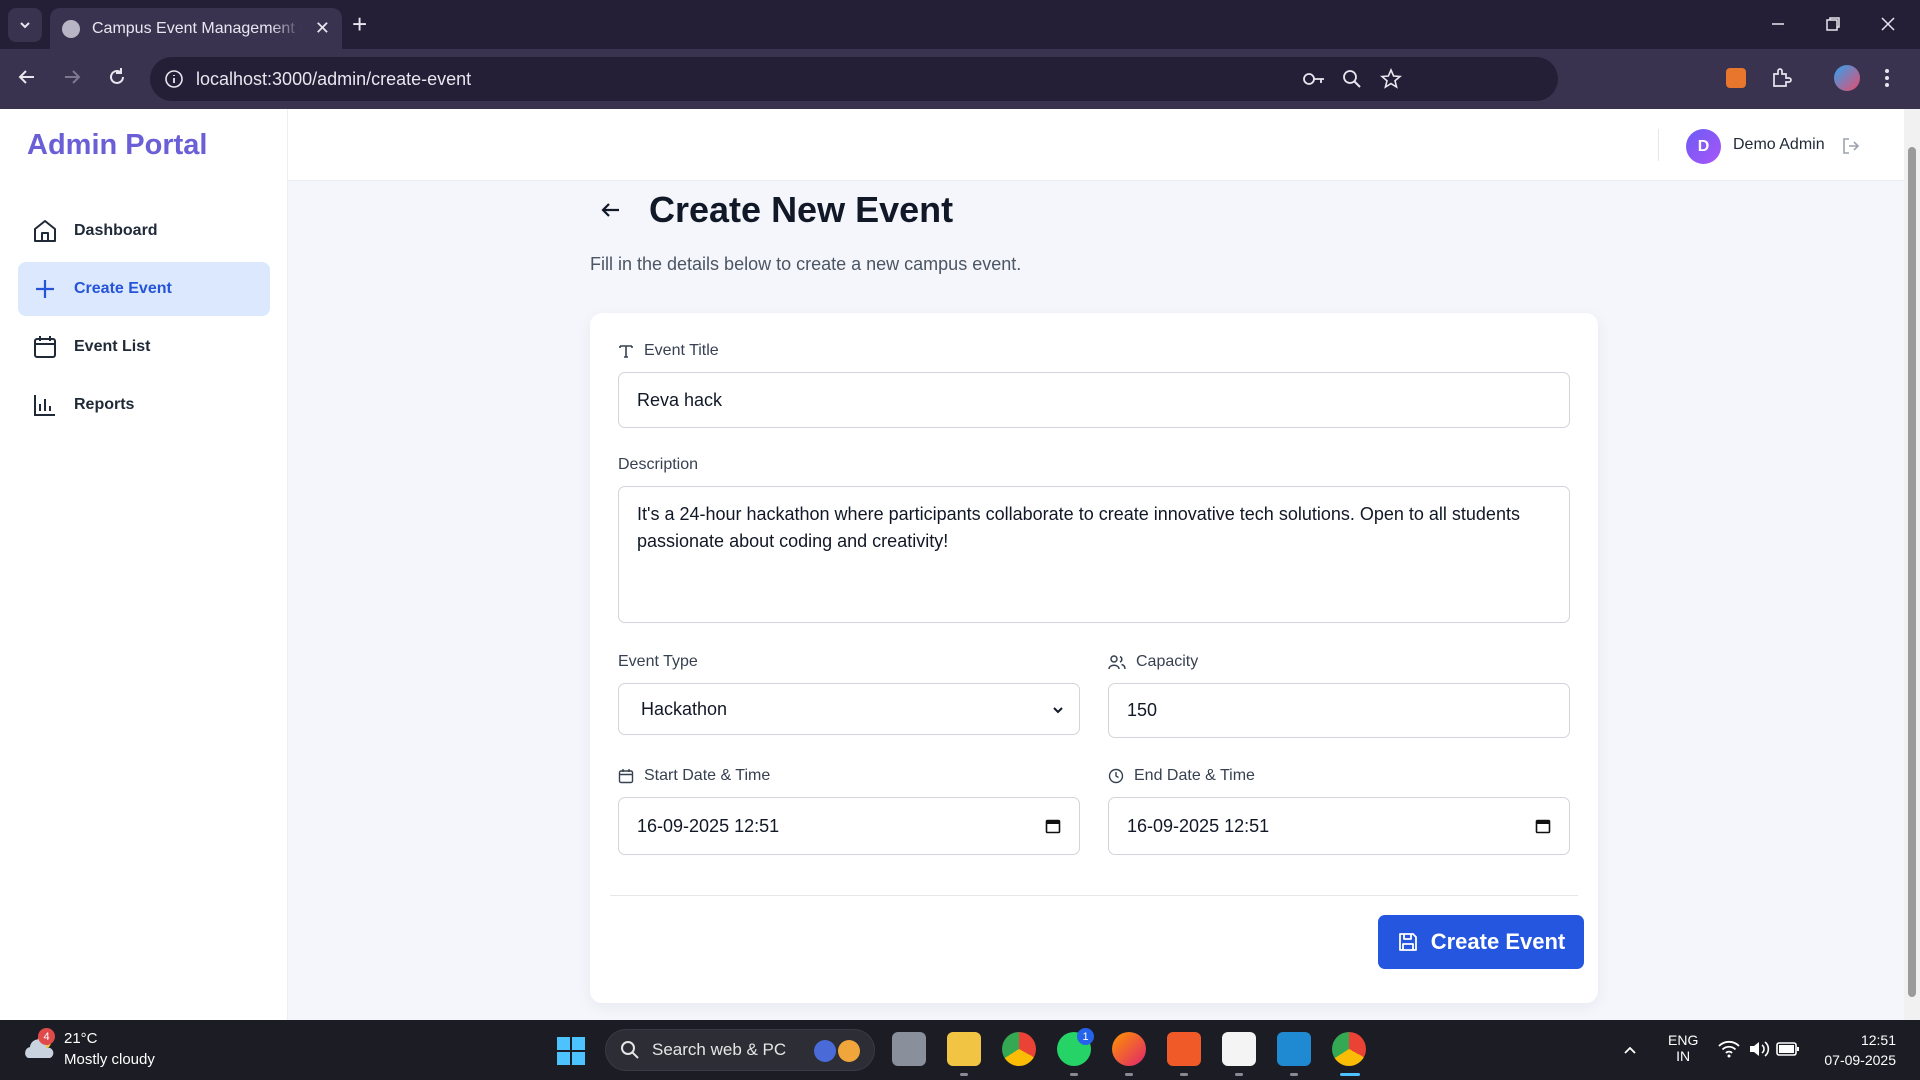  Describe the element at coordinates (1096, 145) in the screenshot. I see `top-header: D Demo Admin` at that location.